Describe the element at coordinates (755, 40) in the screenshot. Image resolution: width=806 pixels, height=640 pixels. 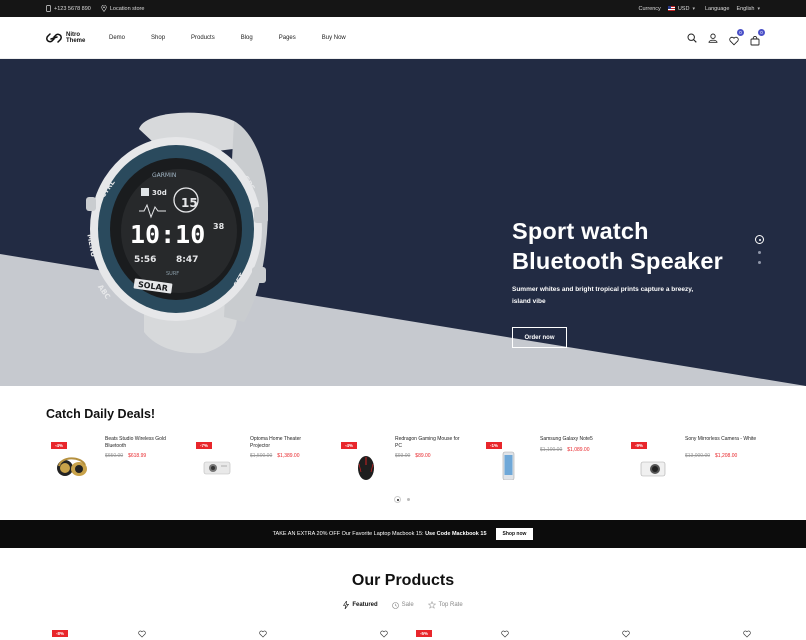
I see `cart-icon` at that location.